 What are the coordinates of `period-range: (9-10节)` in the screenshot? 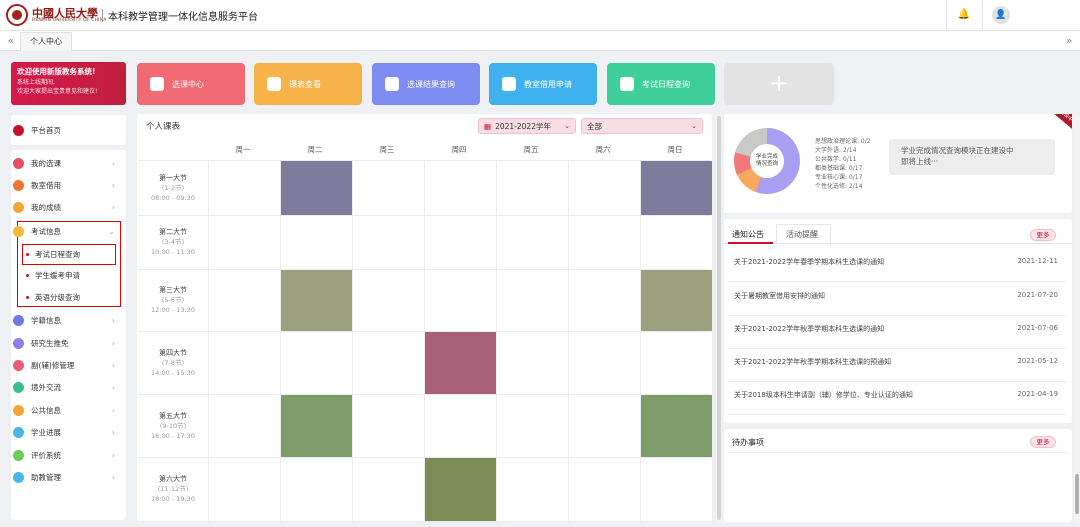 It's located at (173, 425).